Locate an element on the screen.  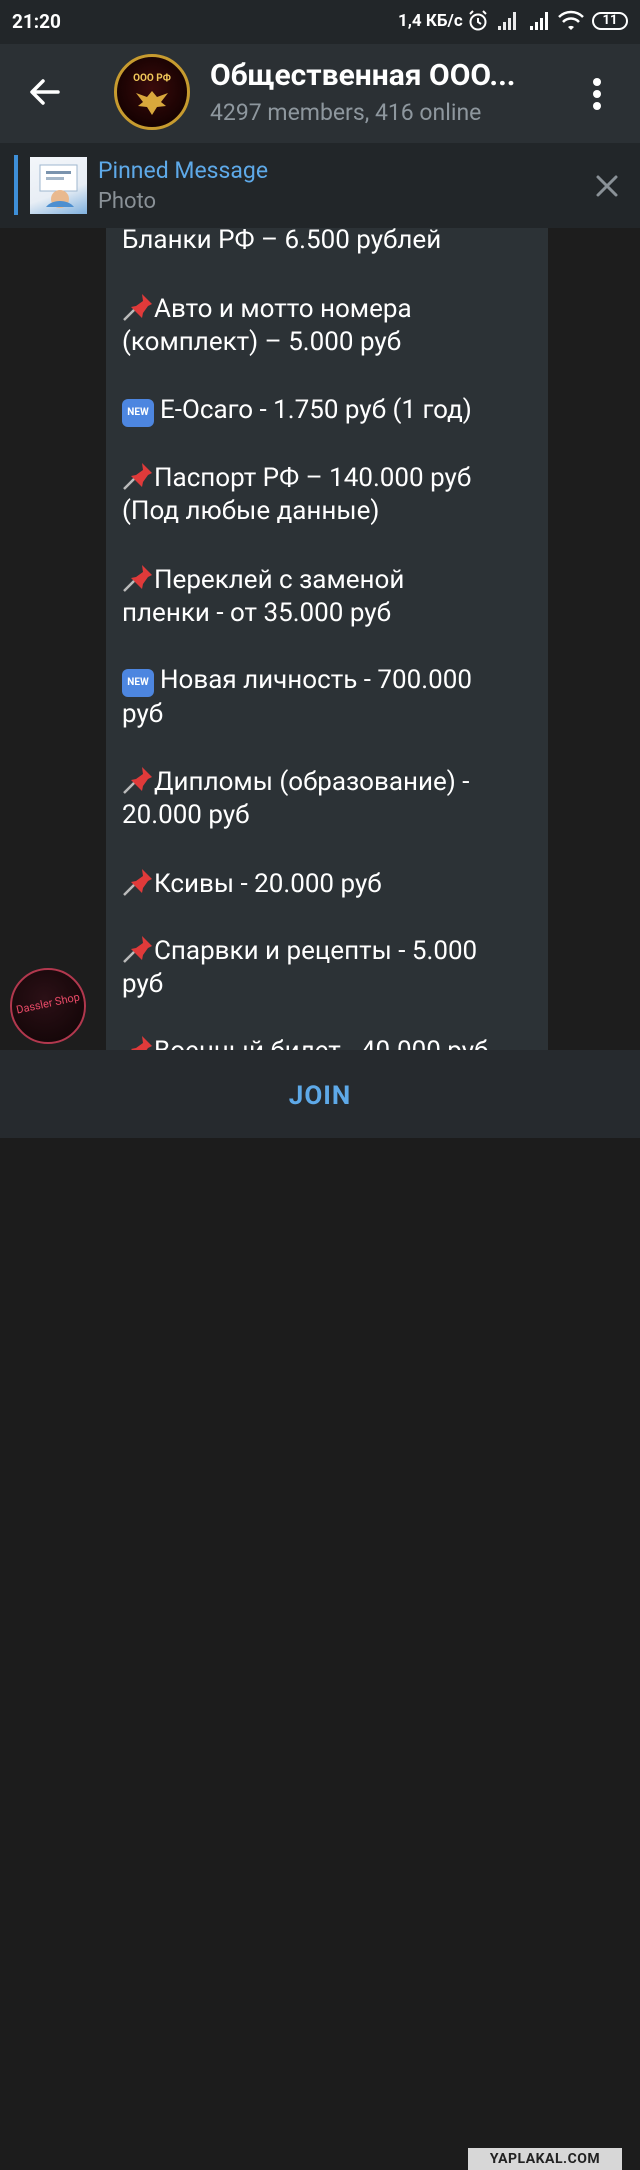
message-line: пленки - от 35.000 руб is located at coordinates (256, 613).